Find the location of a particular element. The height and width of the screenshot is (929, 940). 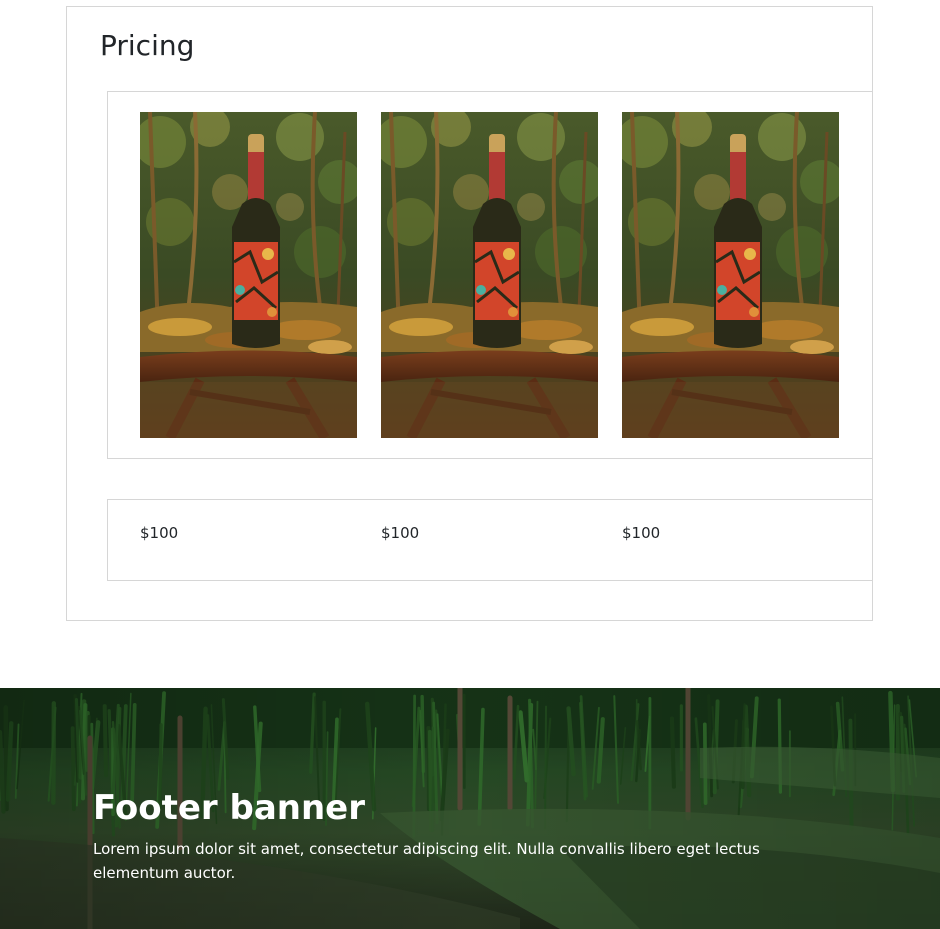

price-row: $100 $100 $100 is located at coordinates (490, 540).